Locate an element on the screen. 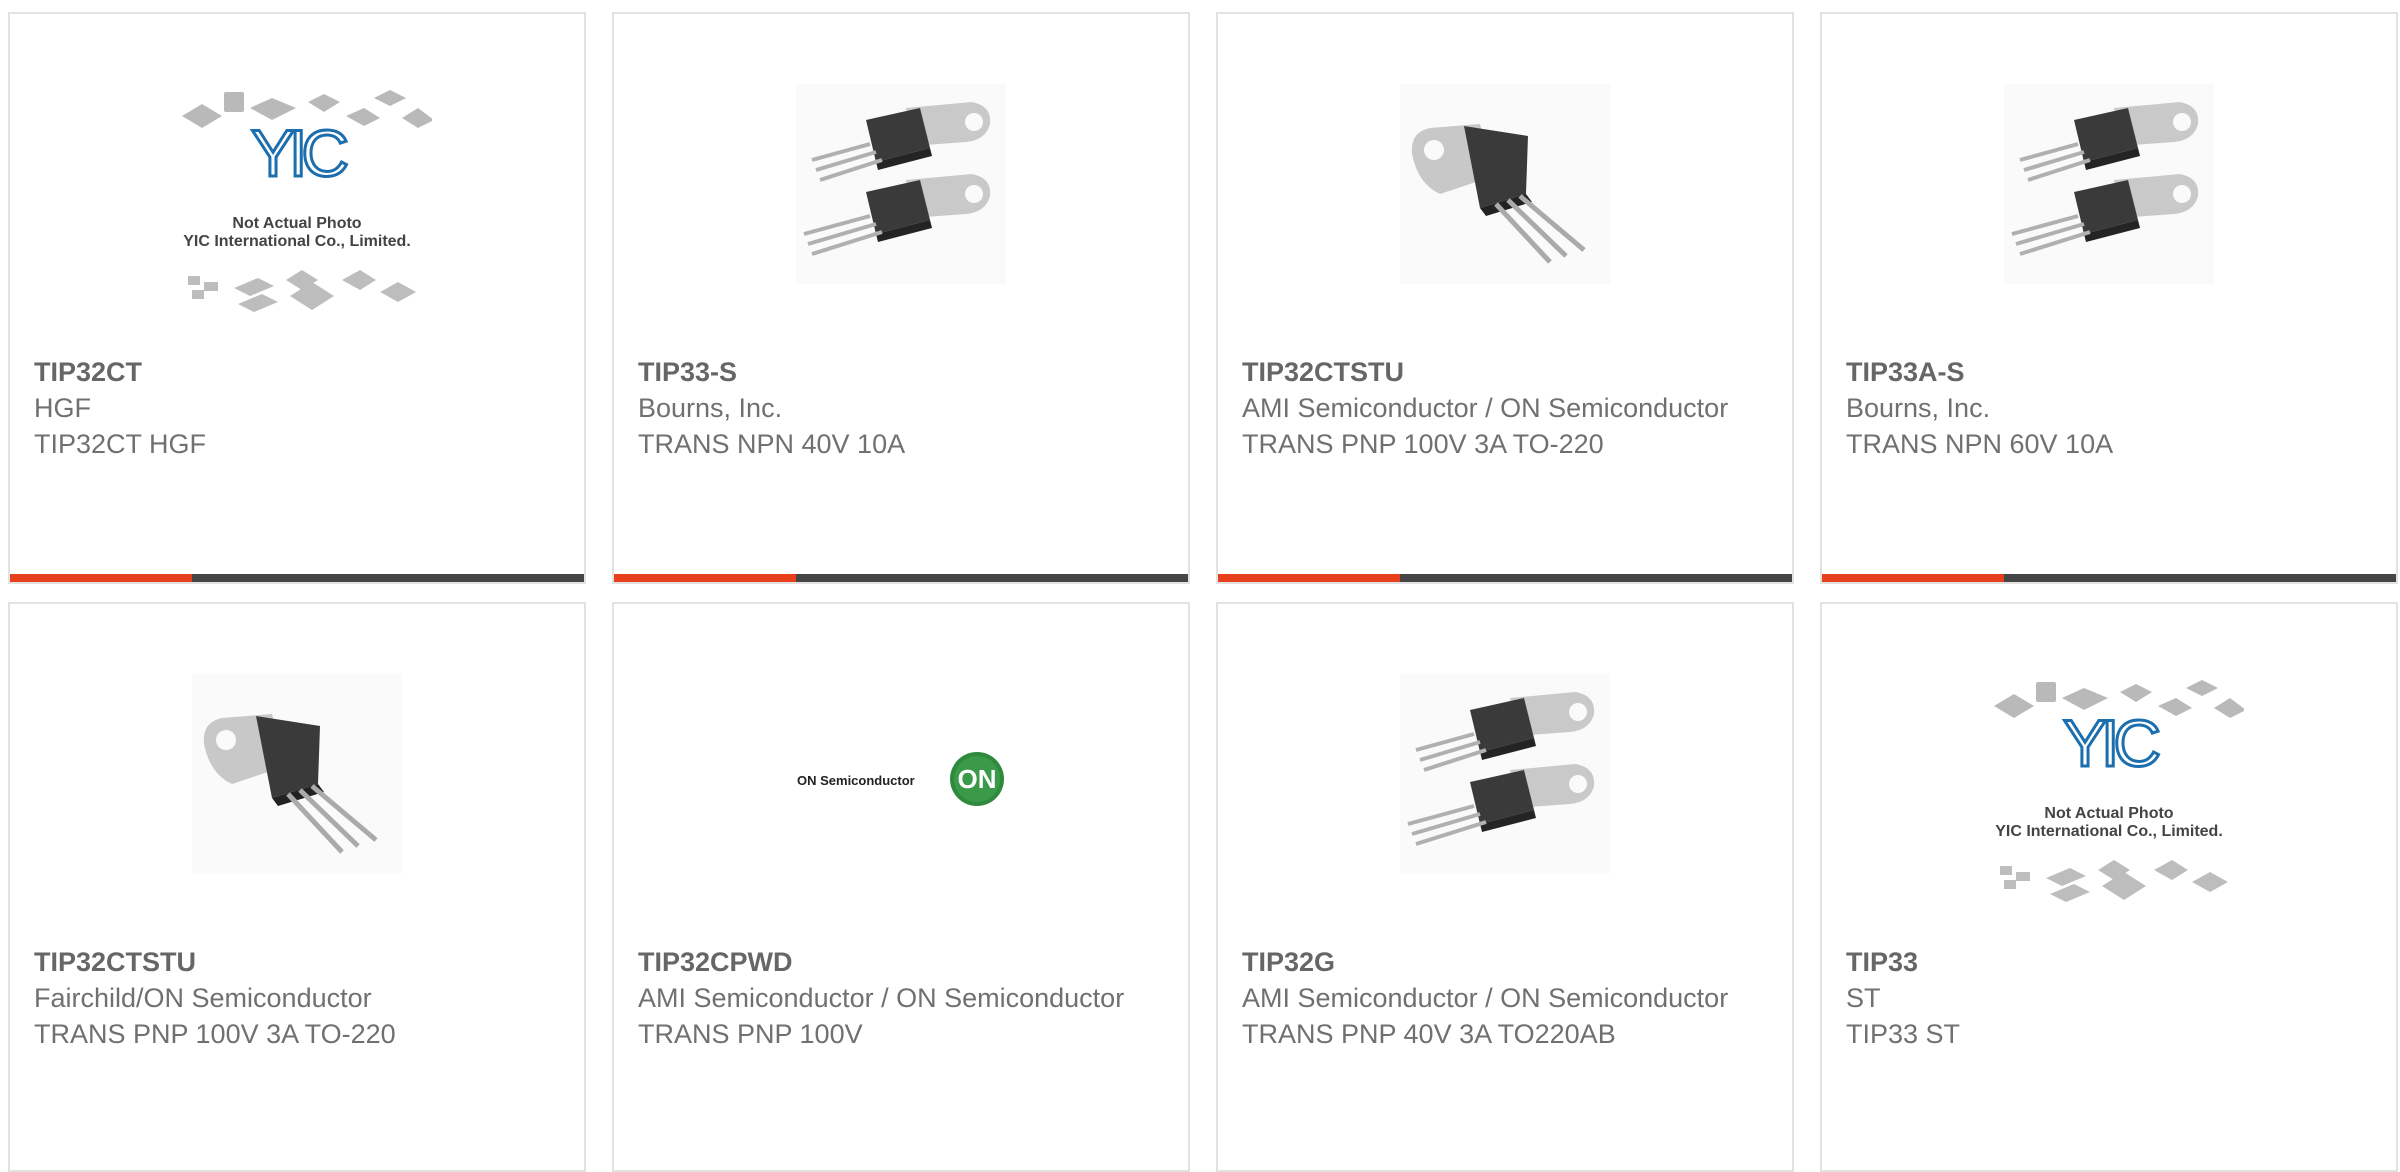  manufacturer: ST is located at coordinates (1863, 998).